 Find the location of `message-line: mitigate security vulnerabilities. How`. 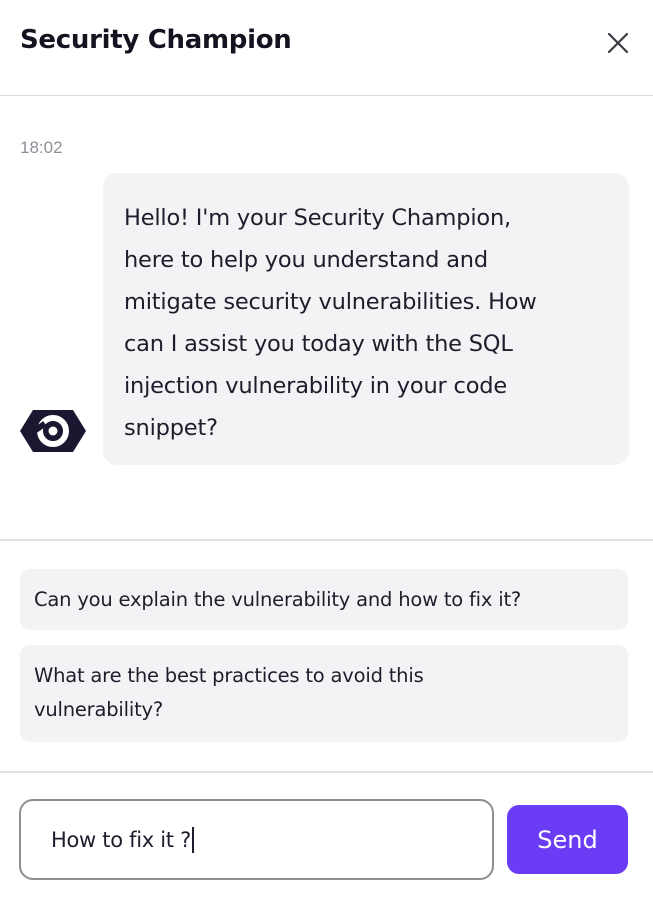

message-line: mitigate security vulnerabilities. How is located at coordinates (330, 302).